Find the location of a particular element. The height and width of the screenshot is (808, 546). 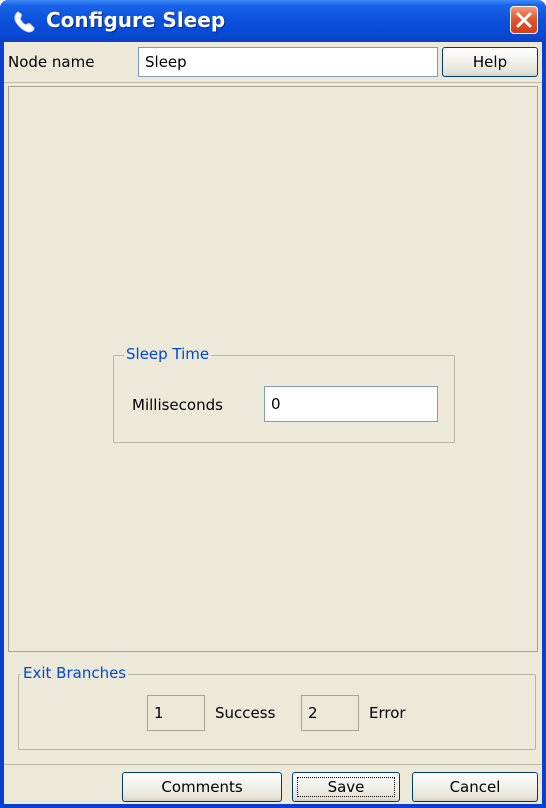

node-name-row: Node name Help is located at coordinates (273, 62).